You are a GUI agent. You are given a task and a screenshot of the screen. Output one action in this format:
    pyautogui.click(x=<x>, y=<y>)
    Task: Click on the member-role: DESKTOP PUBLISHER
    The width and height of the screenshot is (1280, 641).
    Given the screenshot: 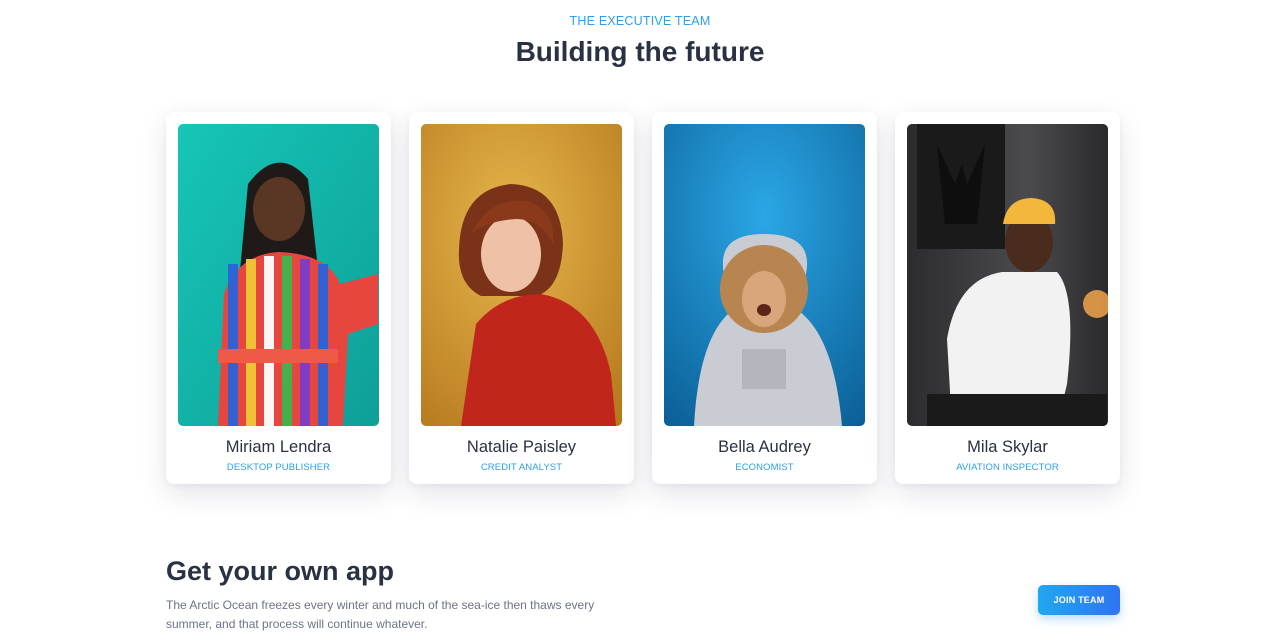 What is the action you would take?
    pyautogui.click(x=278, y=467)
    